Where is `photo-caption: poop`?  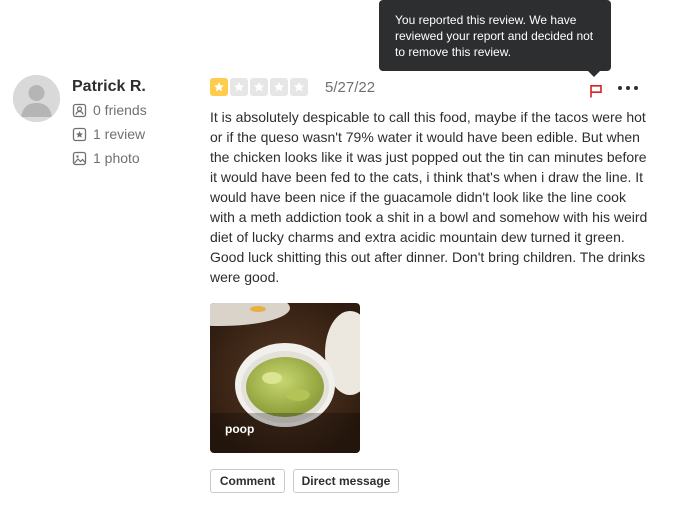 photo-caption: poop is located at coordinates (240, 429).